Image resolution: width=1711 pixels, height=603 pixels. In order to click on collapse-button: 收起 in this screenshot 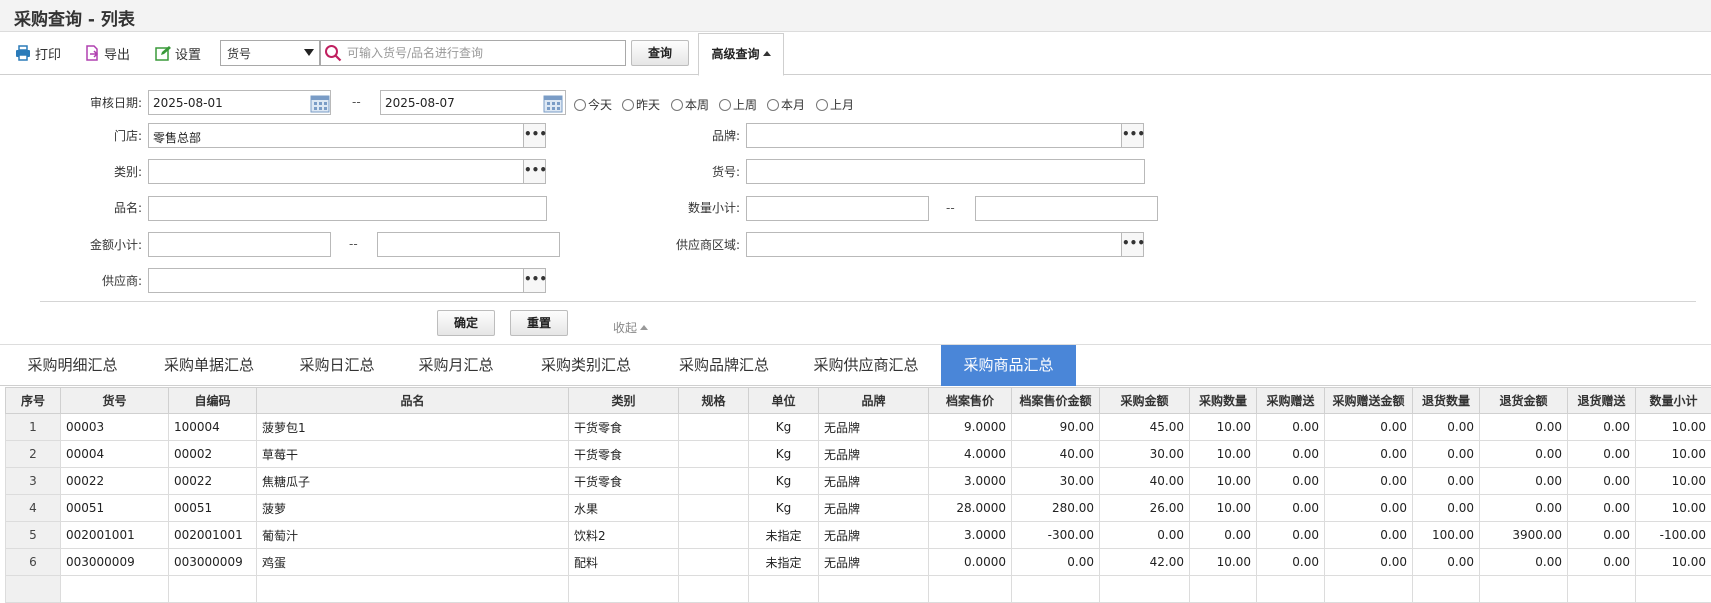, I will do `click(630, 327)`.